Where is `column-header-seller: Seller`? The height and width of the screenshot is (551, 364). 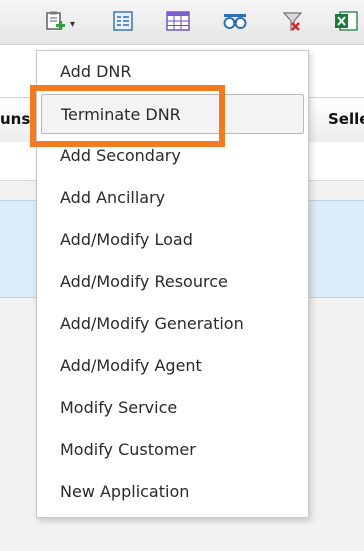
column-header-seller: Seller is located at coordinates (346, 119).